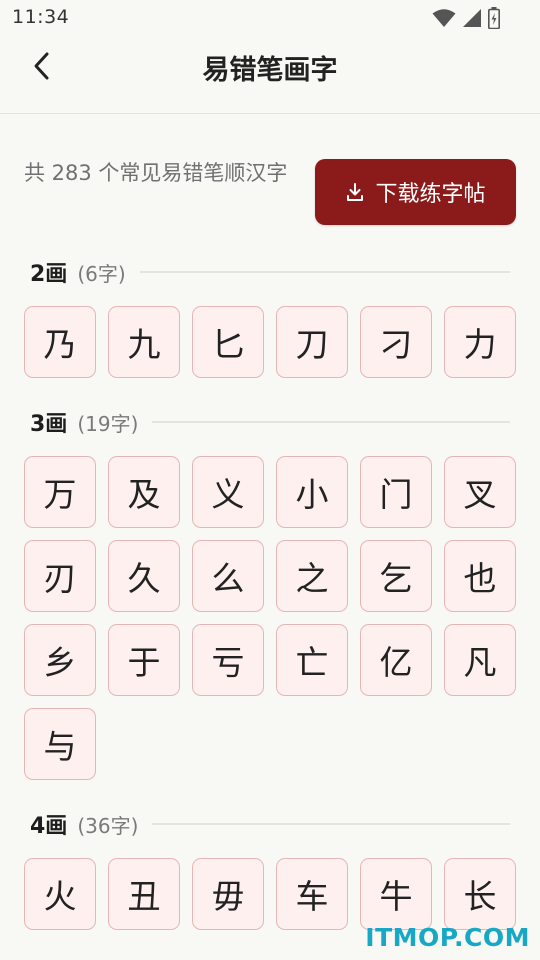 The image size is (540, 960). What do you see at coordinates (480, 342) in the screenshot?
I see `char-tile: 力` at bounding box center [480, 342].